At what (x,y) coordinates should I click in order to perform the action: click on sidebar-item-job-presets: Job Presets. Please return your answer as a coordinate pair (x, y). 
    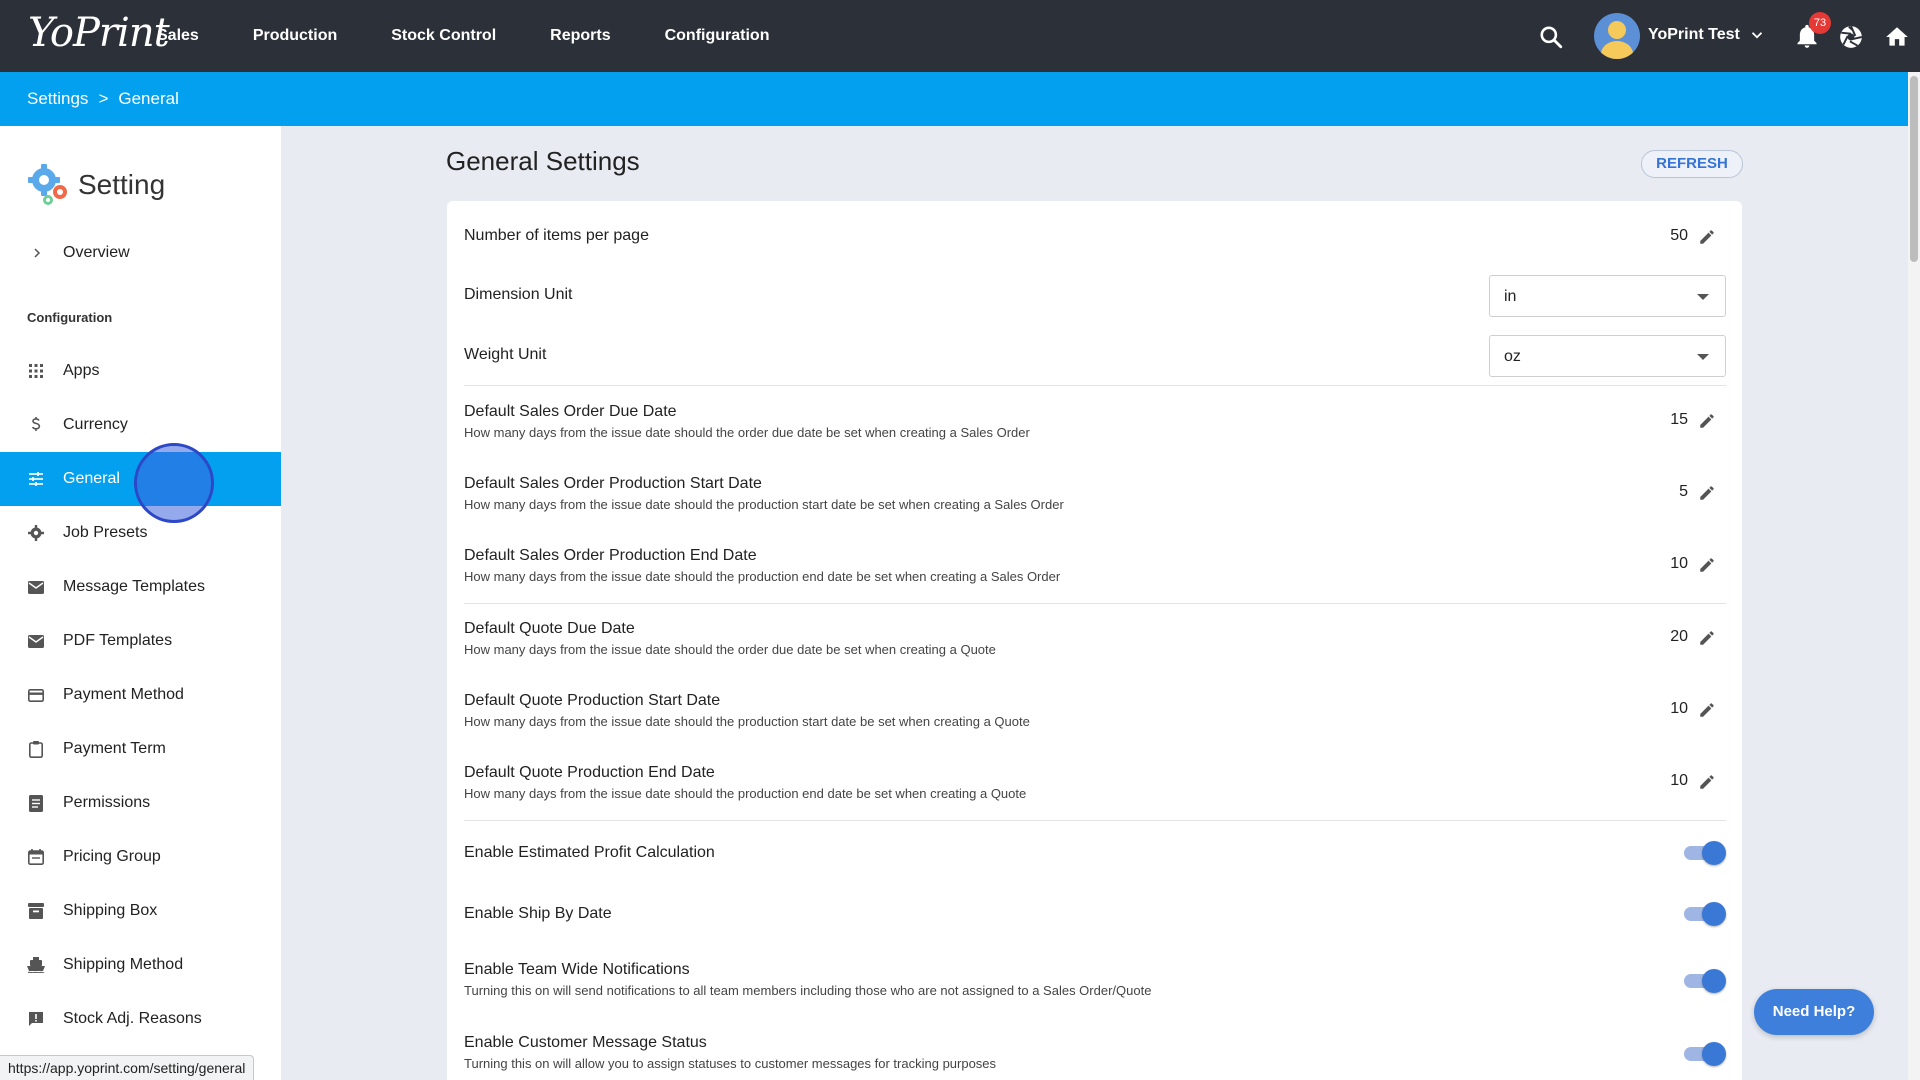
    Looking at the image, I should click on (140, 533).